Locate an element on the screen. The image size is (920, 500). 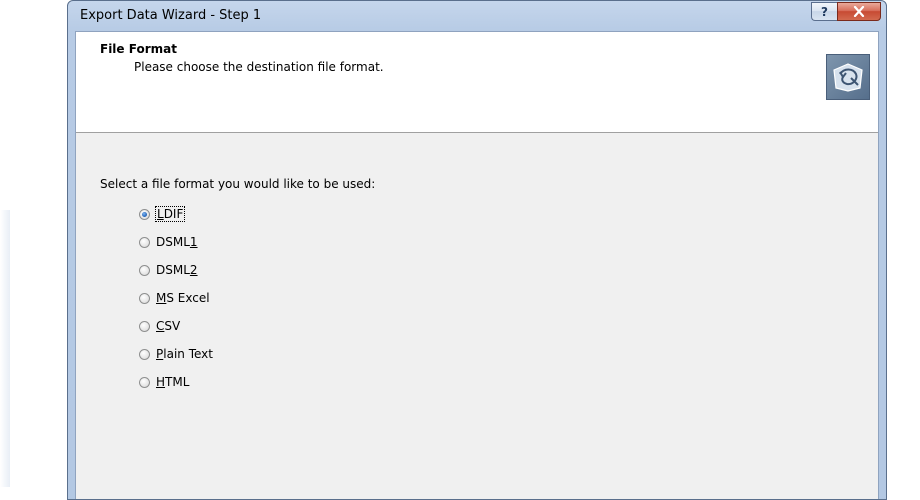
title-bar: Export Data Wizard - Step 1 ? is located at coordinates (477, 16).